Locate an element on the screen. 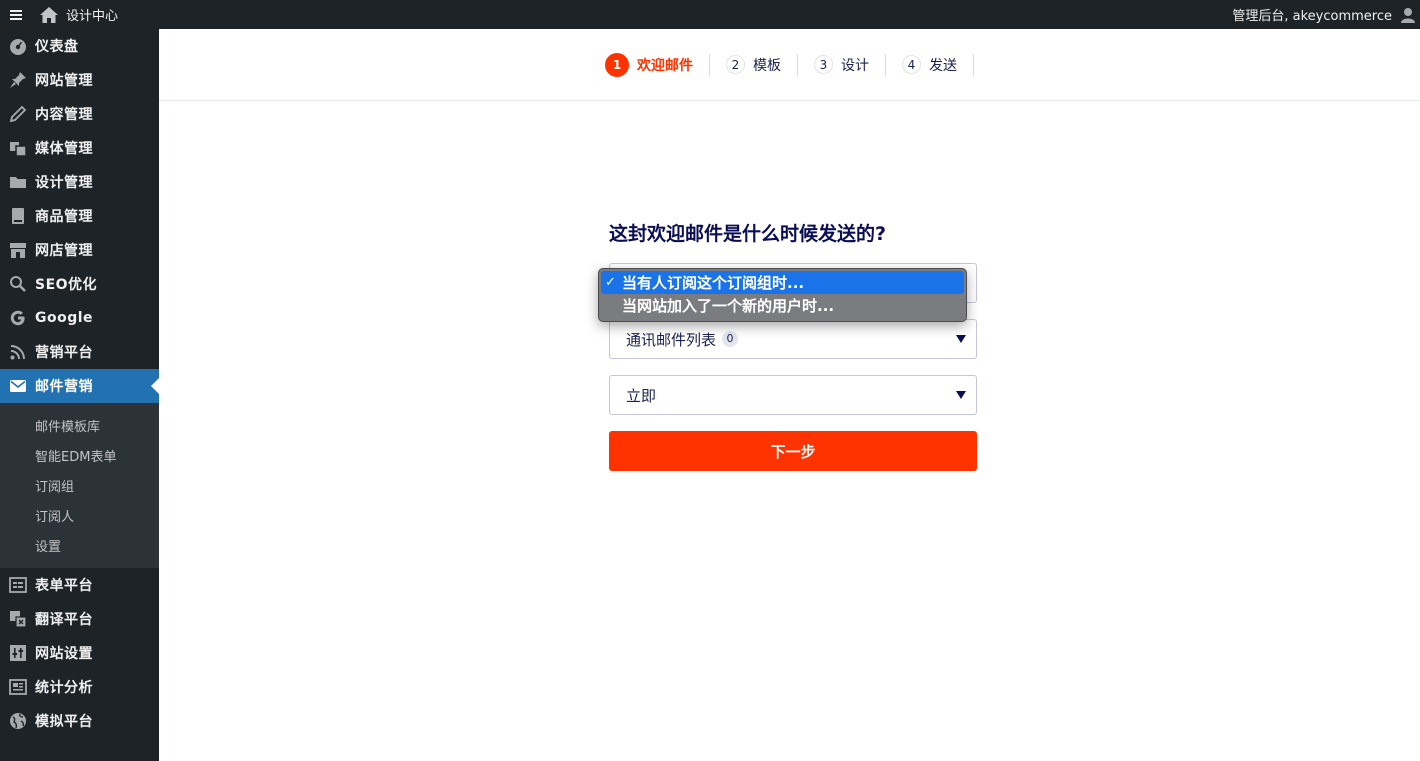  sidebar-item-label: 统计分析 is located at coordinates (64, 688).